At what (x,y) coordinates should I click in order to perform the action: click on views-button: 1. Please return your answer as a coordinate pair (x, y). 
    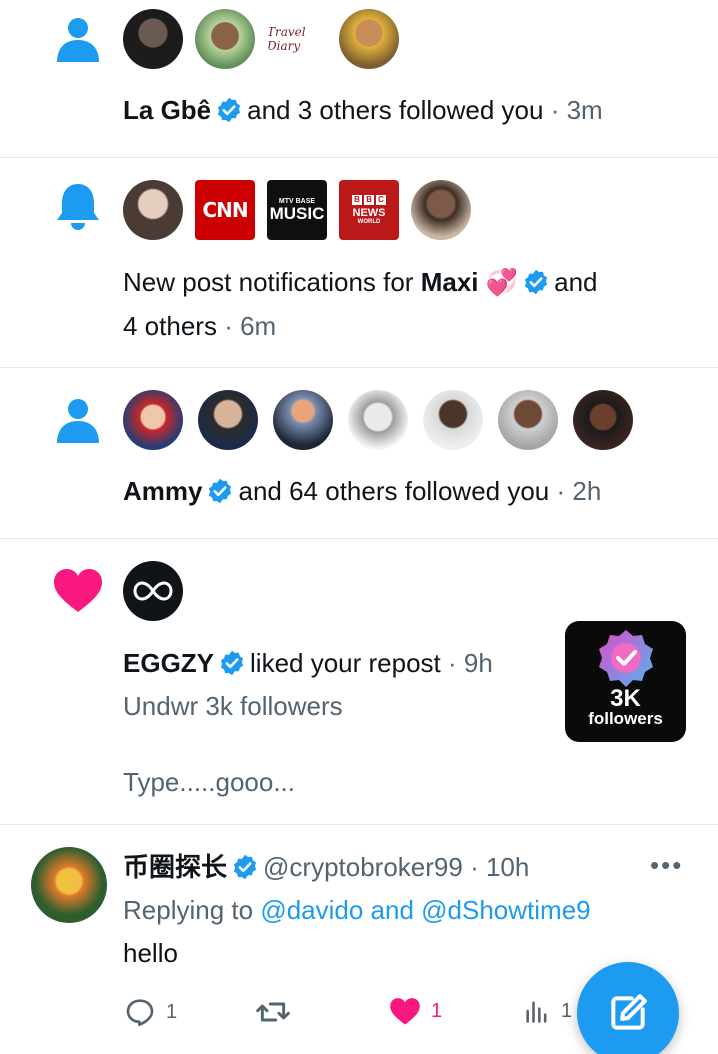
    Looking at the image, I should click on (547, 1011).